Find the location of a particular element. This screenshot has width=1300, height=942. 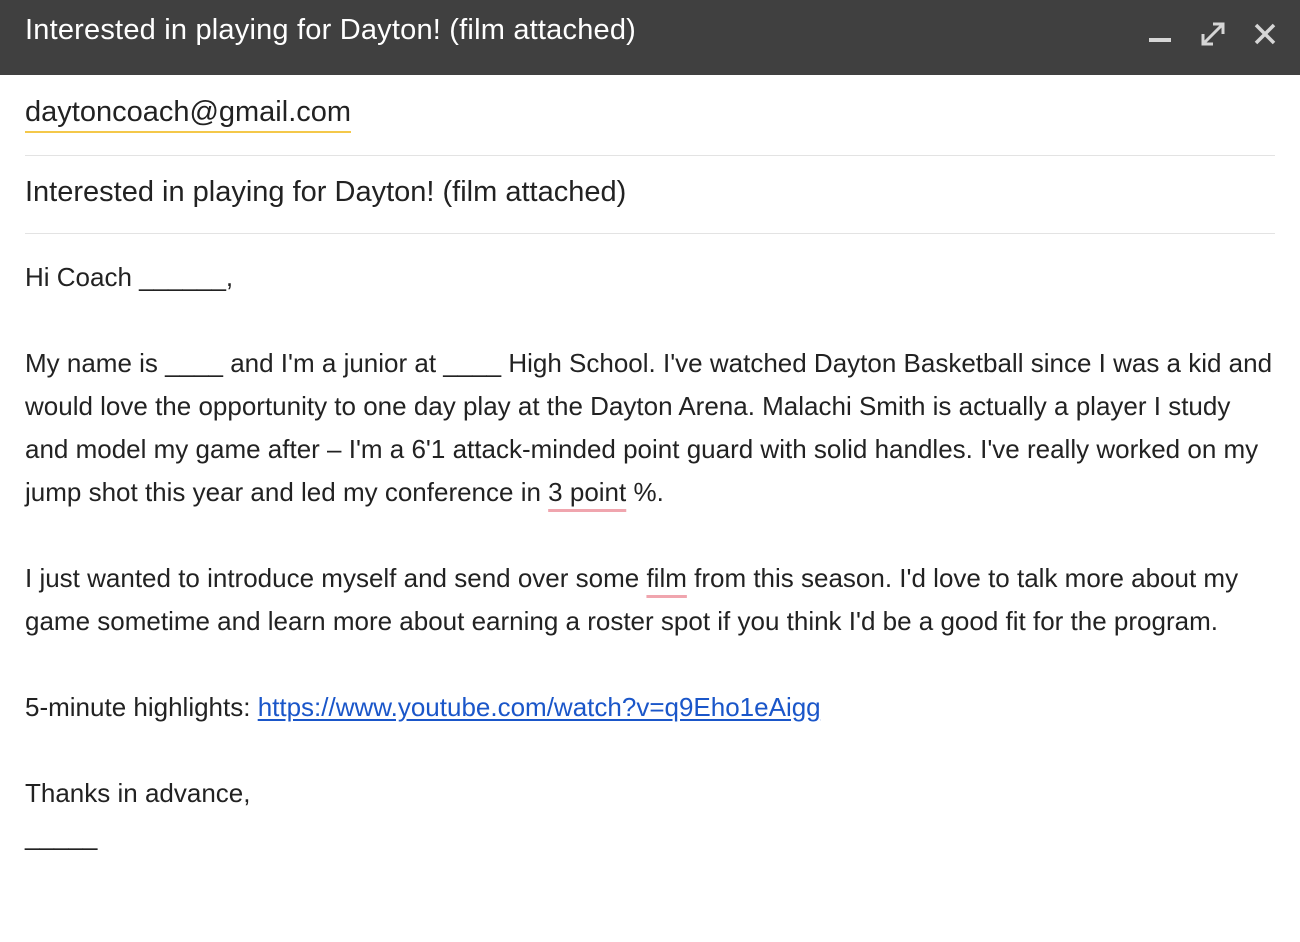

expand-icon is located at coordinates (1213, 34).